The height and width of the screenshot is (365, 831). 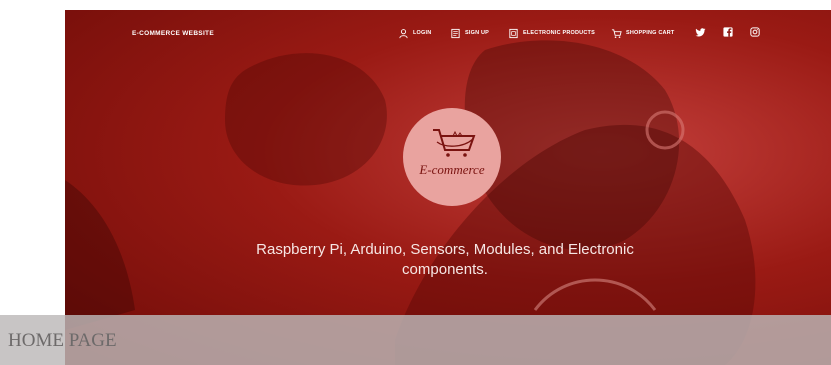 I want to click on page-title: HOME PAGE, so click(x=62, y=340).